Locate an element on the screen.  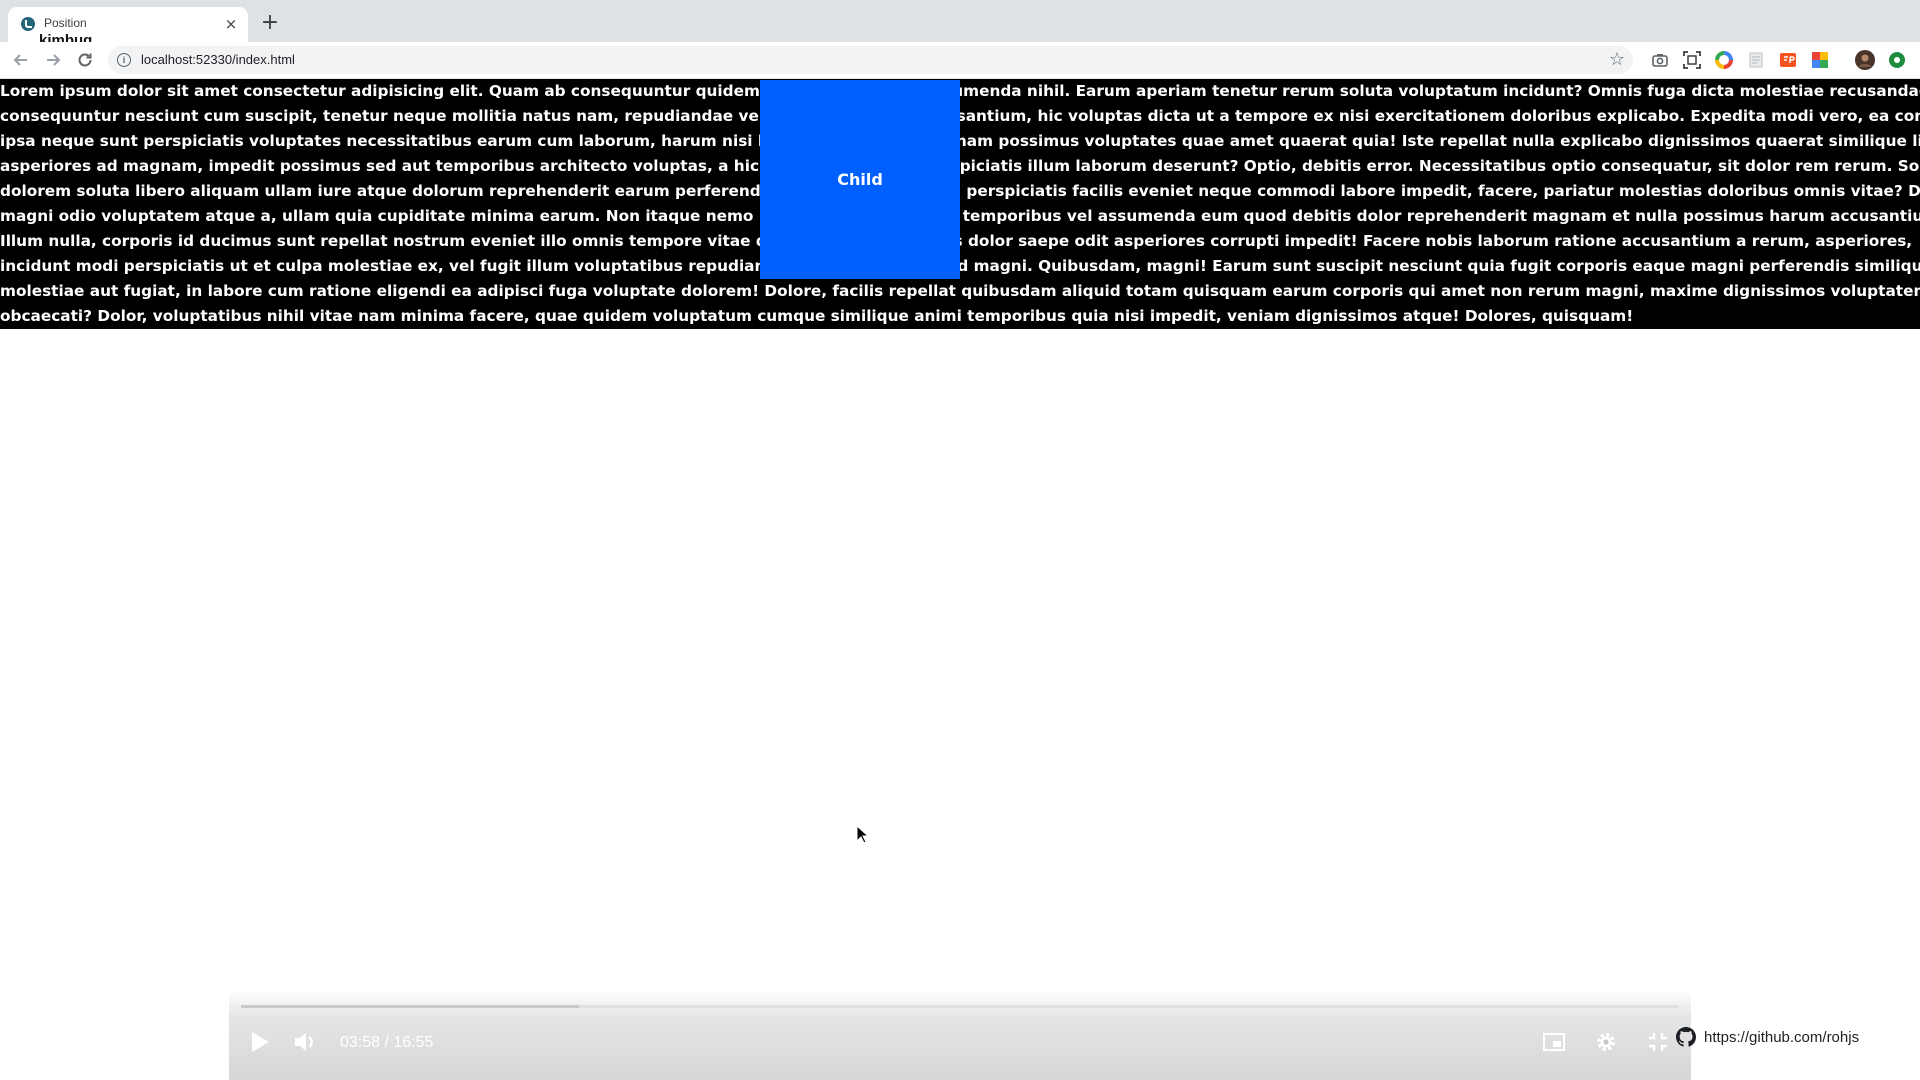
volume-button is located at coordinates (306, 1042).